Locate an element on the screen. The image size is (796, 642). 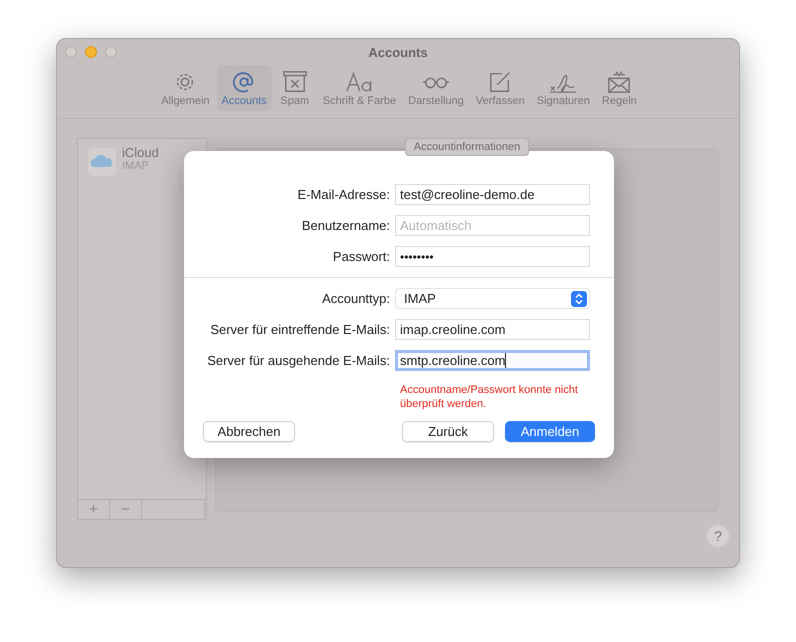
error-message: Accountname/Passwort konnte nicht überprüft werden. is located at coordinates (489, 397).